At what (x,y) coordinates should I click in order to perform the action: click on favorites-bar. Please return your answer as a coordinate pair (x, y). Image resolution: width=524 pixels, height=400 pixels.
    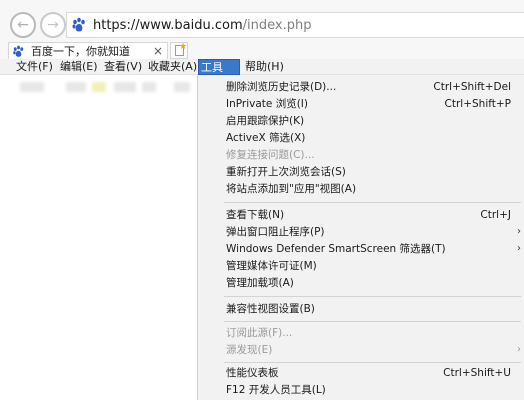
    Looking at the image, I should click on (100, 87).